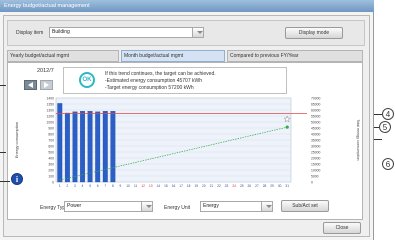  Describe the element at coordinates (174, 186) in the screenshot. I see `x-tick-label: 16` at that location.